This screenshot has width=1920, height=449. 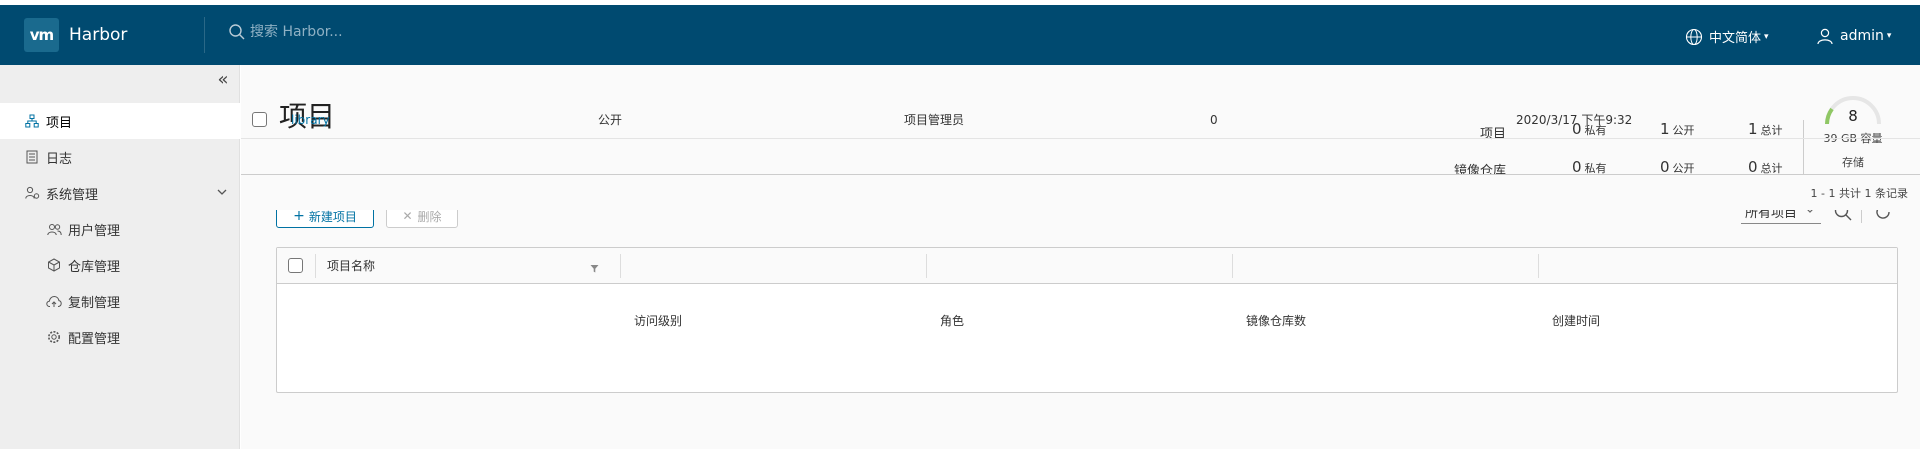 I want to click on datagrid-header: 项目名称, so click(x=1087, y=266).